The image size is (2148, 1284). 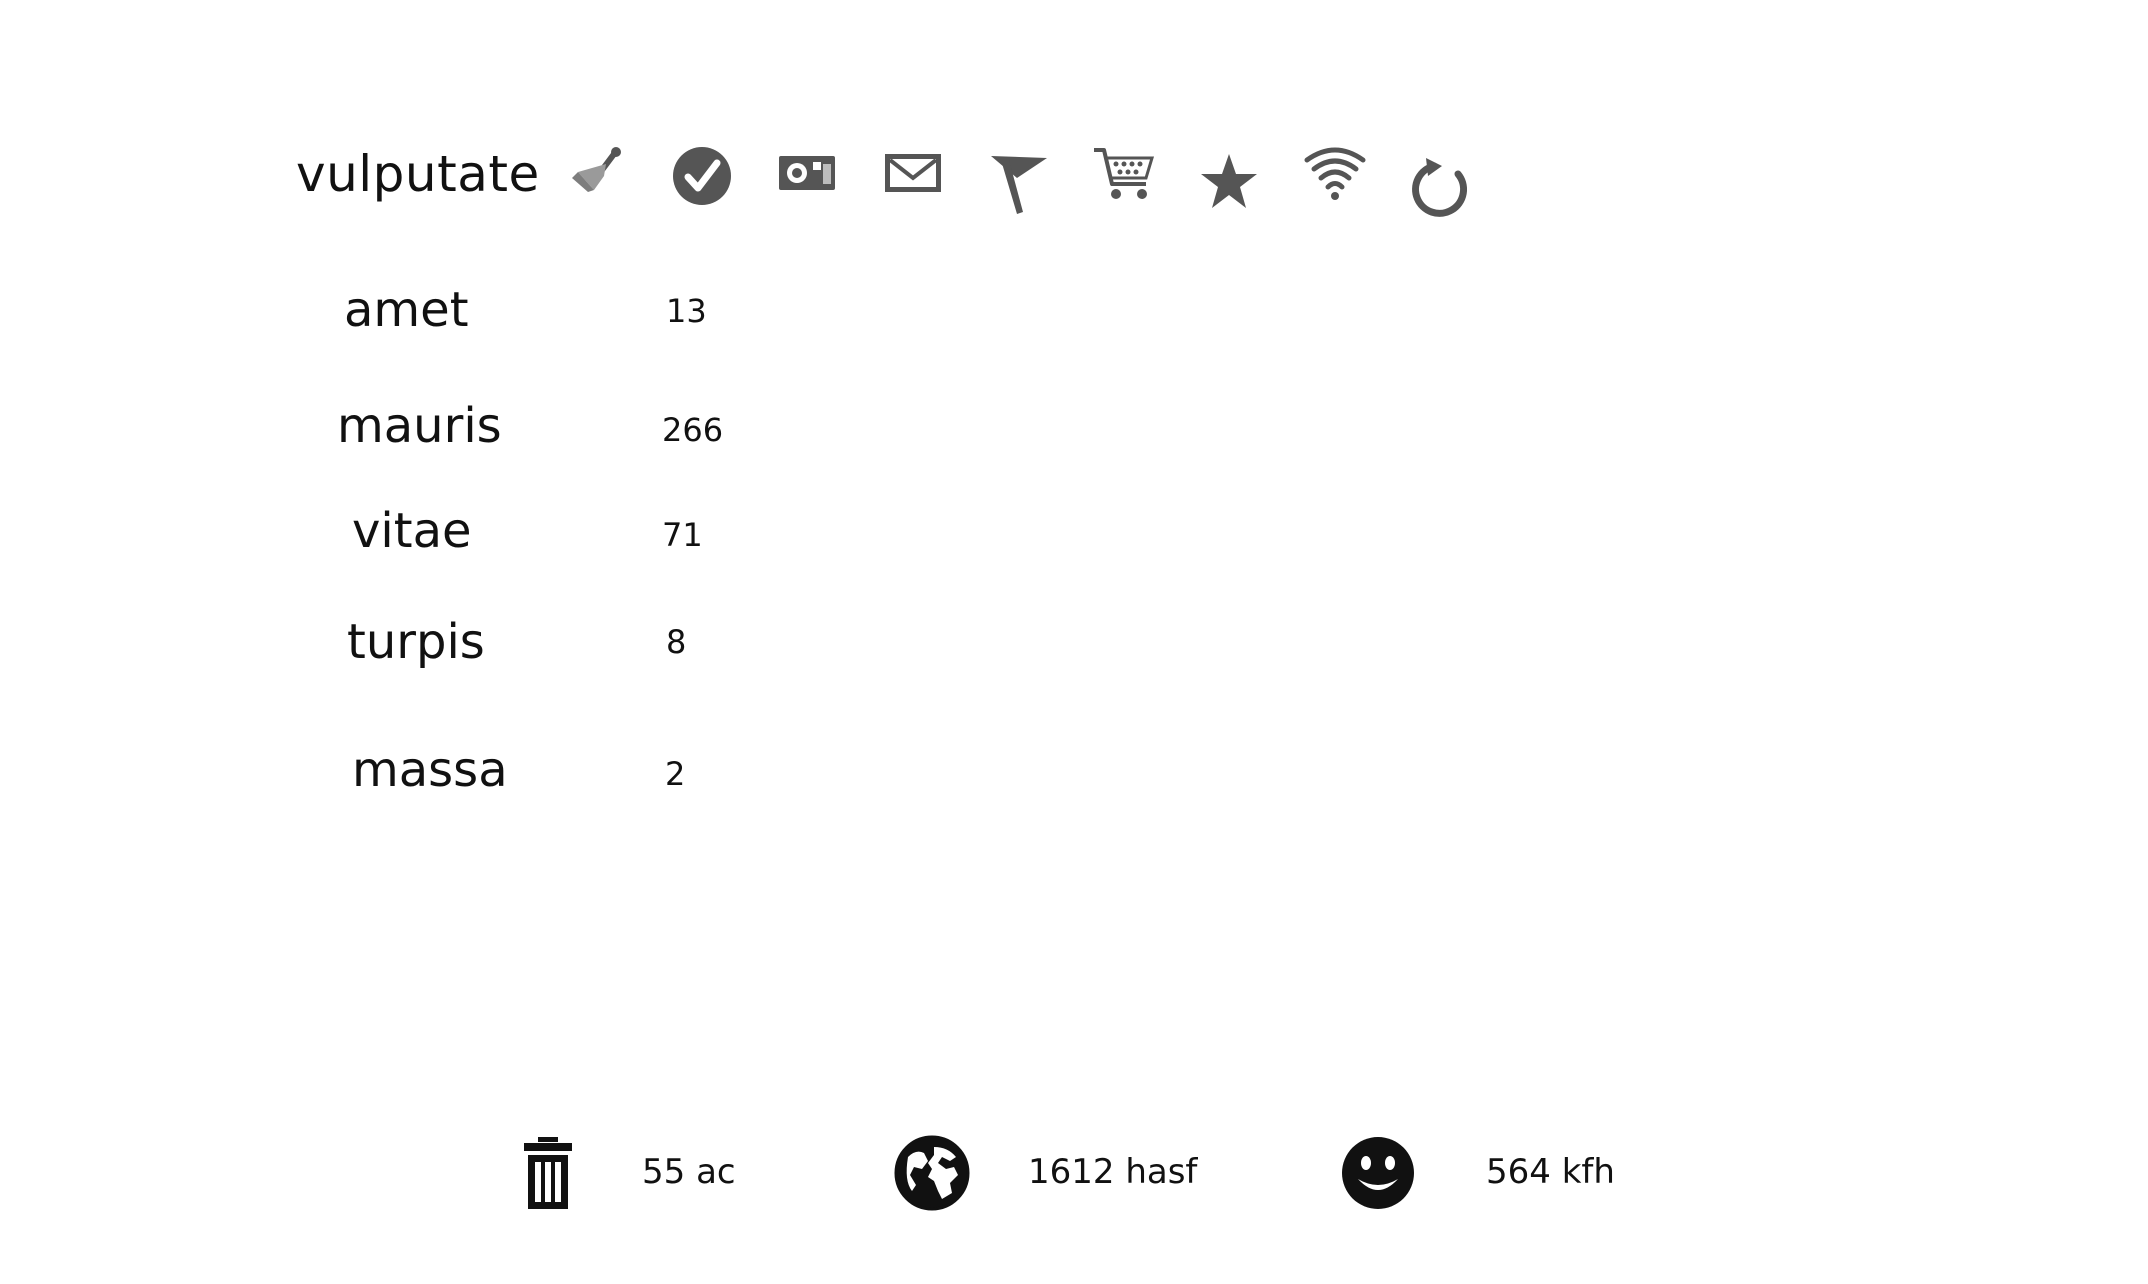 What do you see at coordinates (1229, 182) in the screenshot?
I see `star-icon` at bounding box center [1229, 182].